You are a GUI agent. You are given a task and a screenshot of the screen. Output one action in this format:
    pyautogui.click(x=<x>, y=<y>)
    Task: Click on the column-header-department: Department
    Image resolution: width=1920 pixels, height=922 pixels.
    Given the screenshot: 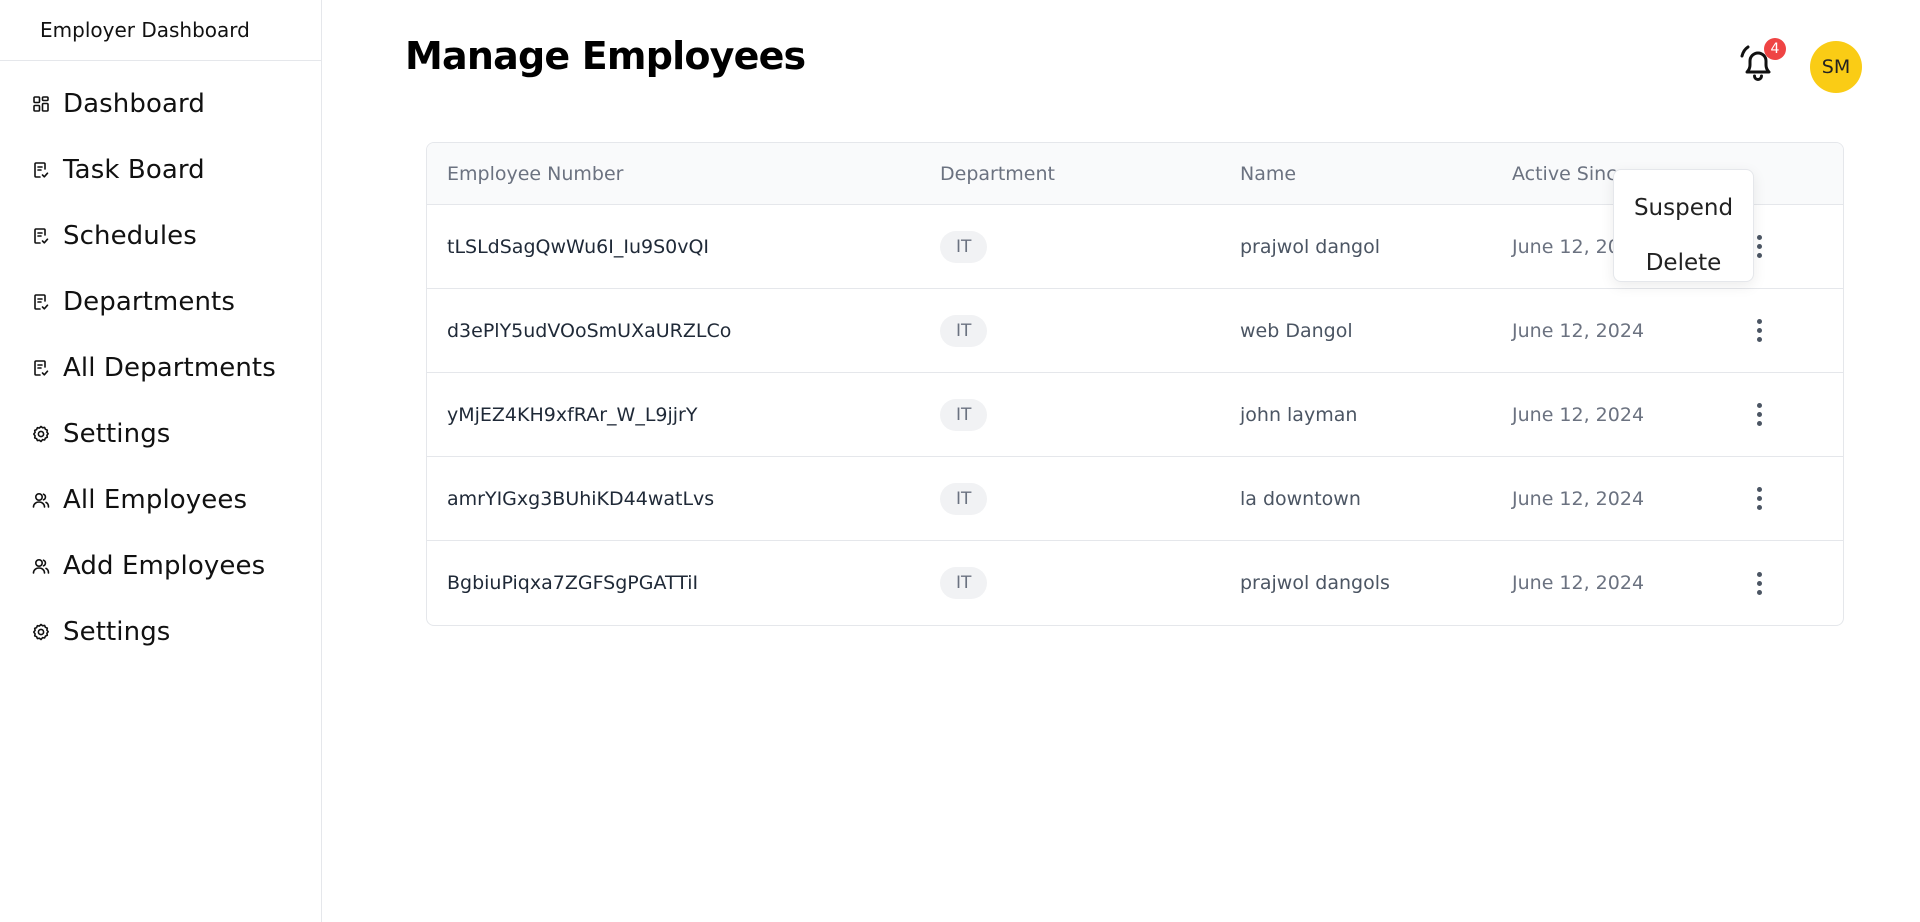 What is the action you would take?
    pyautogui.click(x=997, y=174)
    